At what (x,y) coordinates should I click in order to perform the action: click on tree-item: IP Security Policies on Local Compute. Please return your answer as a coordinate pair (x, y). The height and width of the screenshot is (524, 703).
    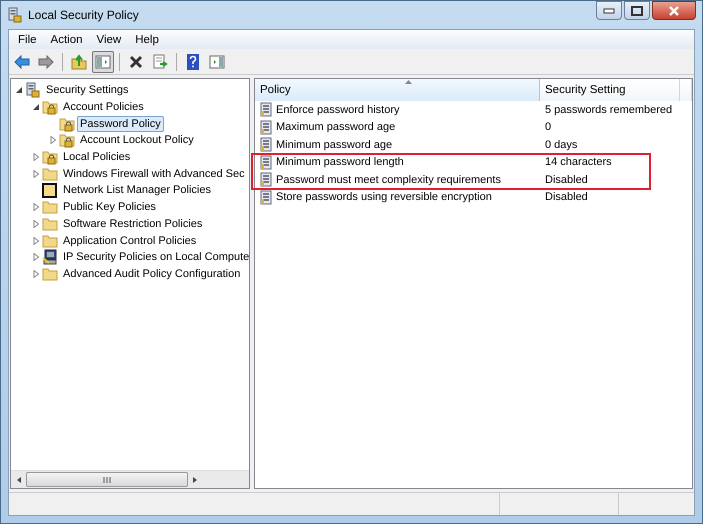
    Looking at the image, I should click on (154, 257).